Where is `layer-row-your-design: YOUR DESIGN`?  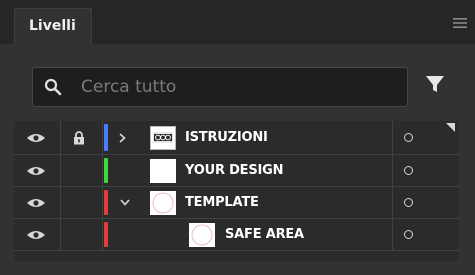 layer-row-your-design: YOUR DESIGN is located at coordinates (236, 171).